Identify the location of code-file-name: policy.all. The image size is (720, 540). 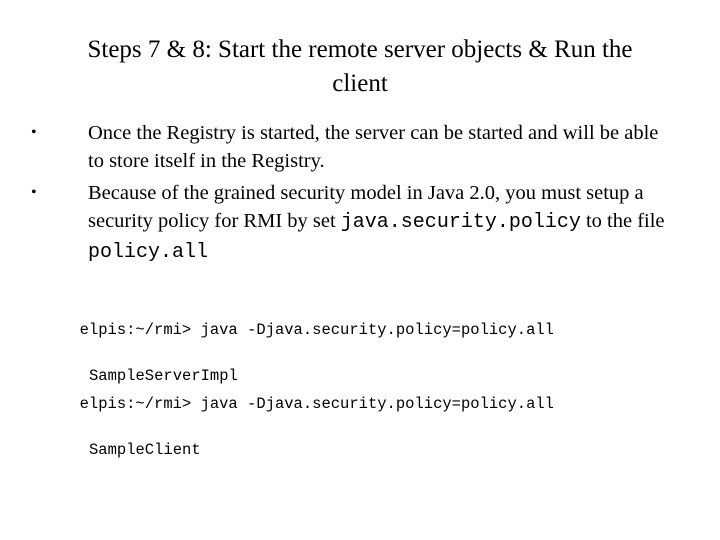
(148, 252).